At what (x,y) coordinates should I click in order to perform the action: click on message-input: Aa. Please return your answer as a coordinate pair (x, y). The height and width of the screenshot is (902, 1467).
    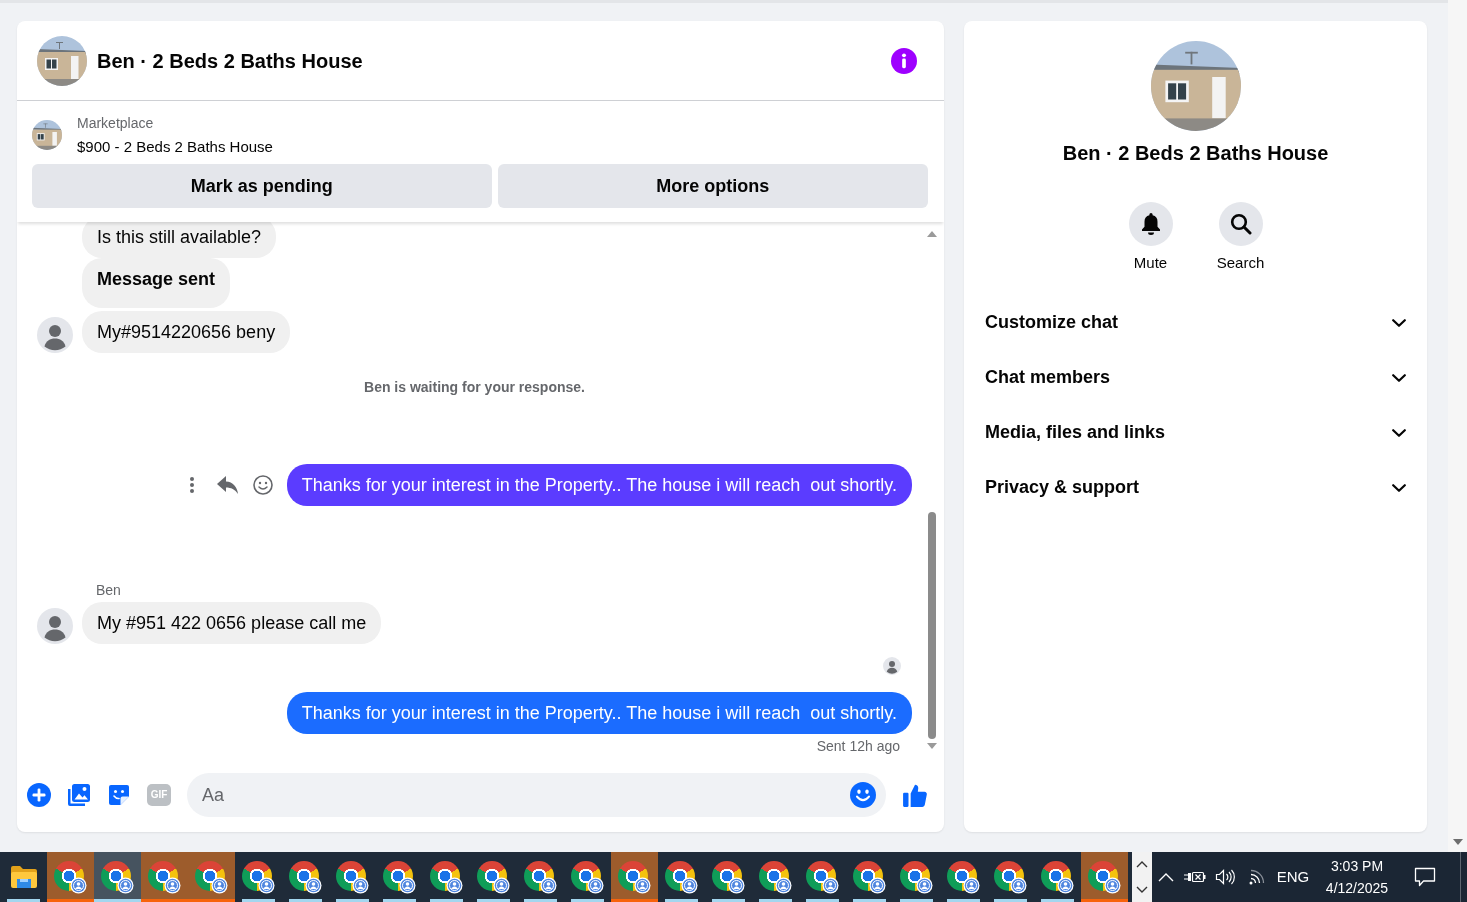
    Looking at the image, I should click on (536, 795).